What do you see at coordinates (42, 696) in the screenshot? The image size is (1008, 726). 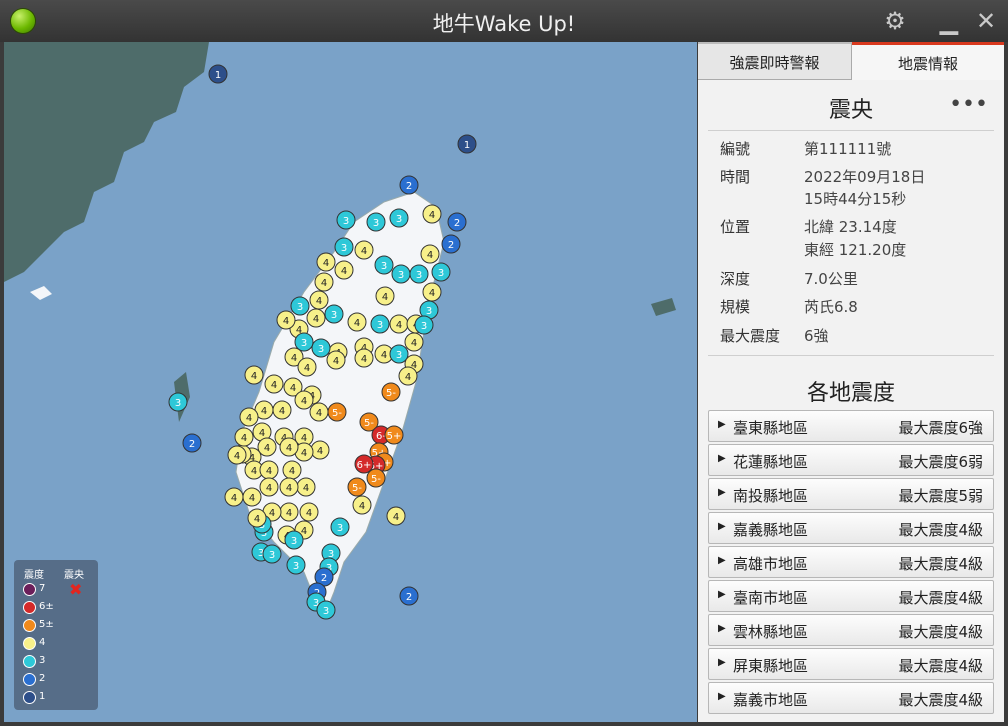 I see `legend-label: 1` at bounding box center [42, 696].